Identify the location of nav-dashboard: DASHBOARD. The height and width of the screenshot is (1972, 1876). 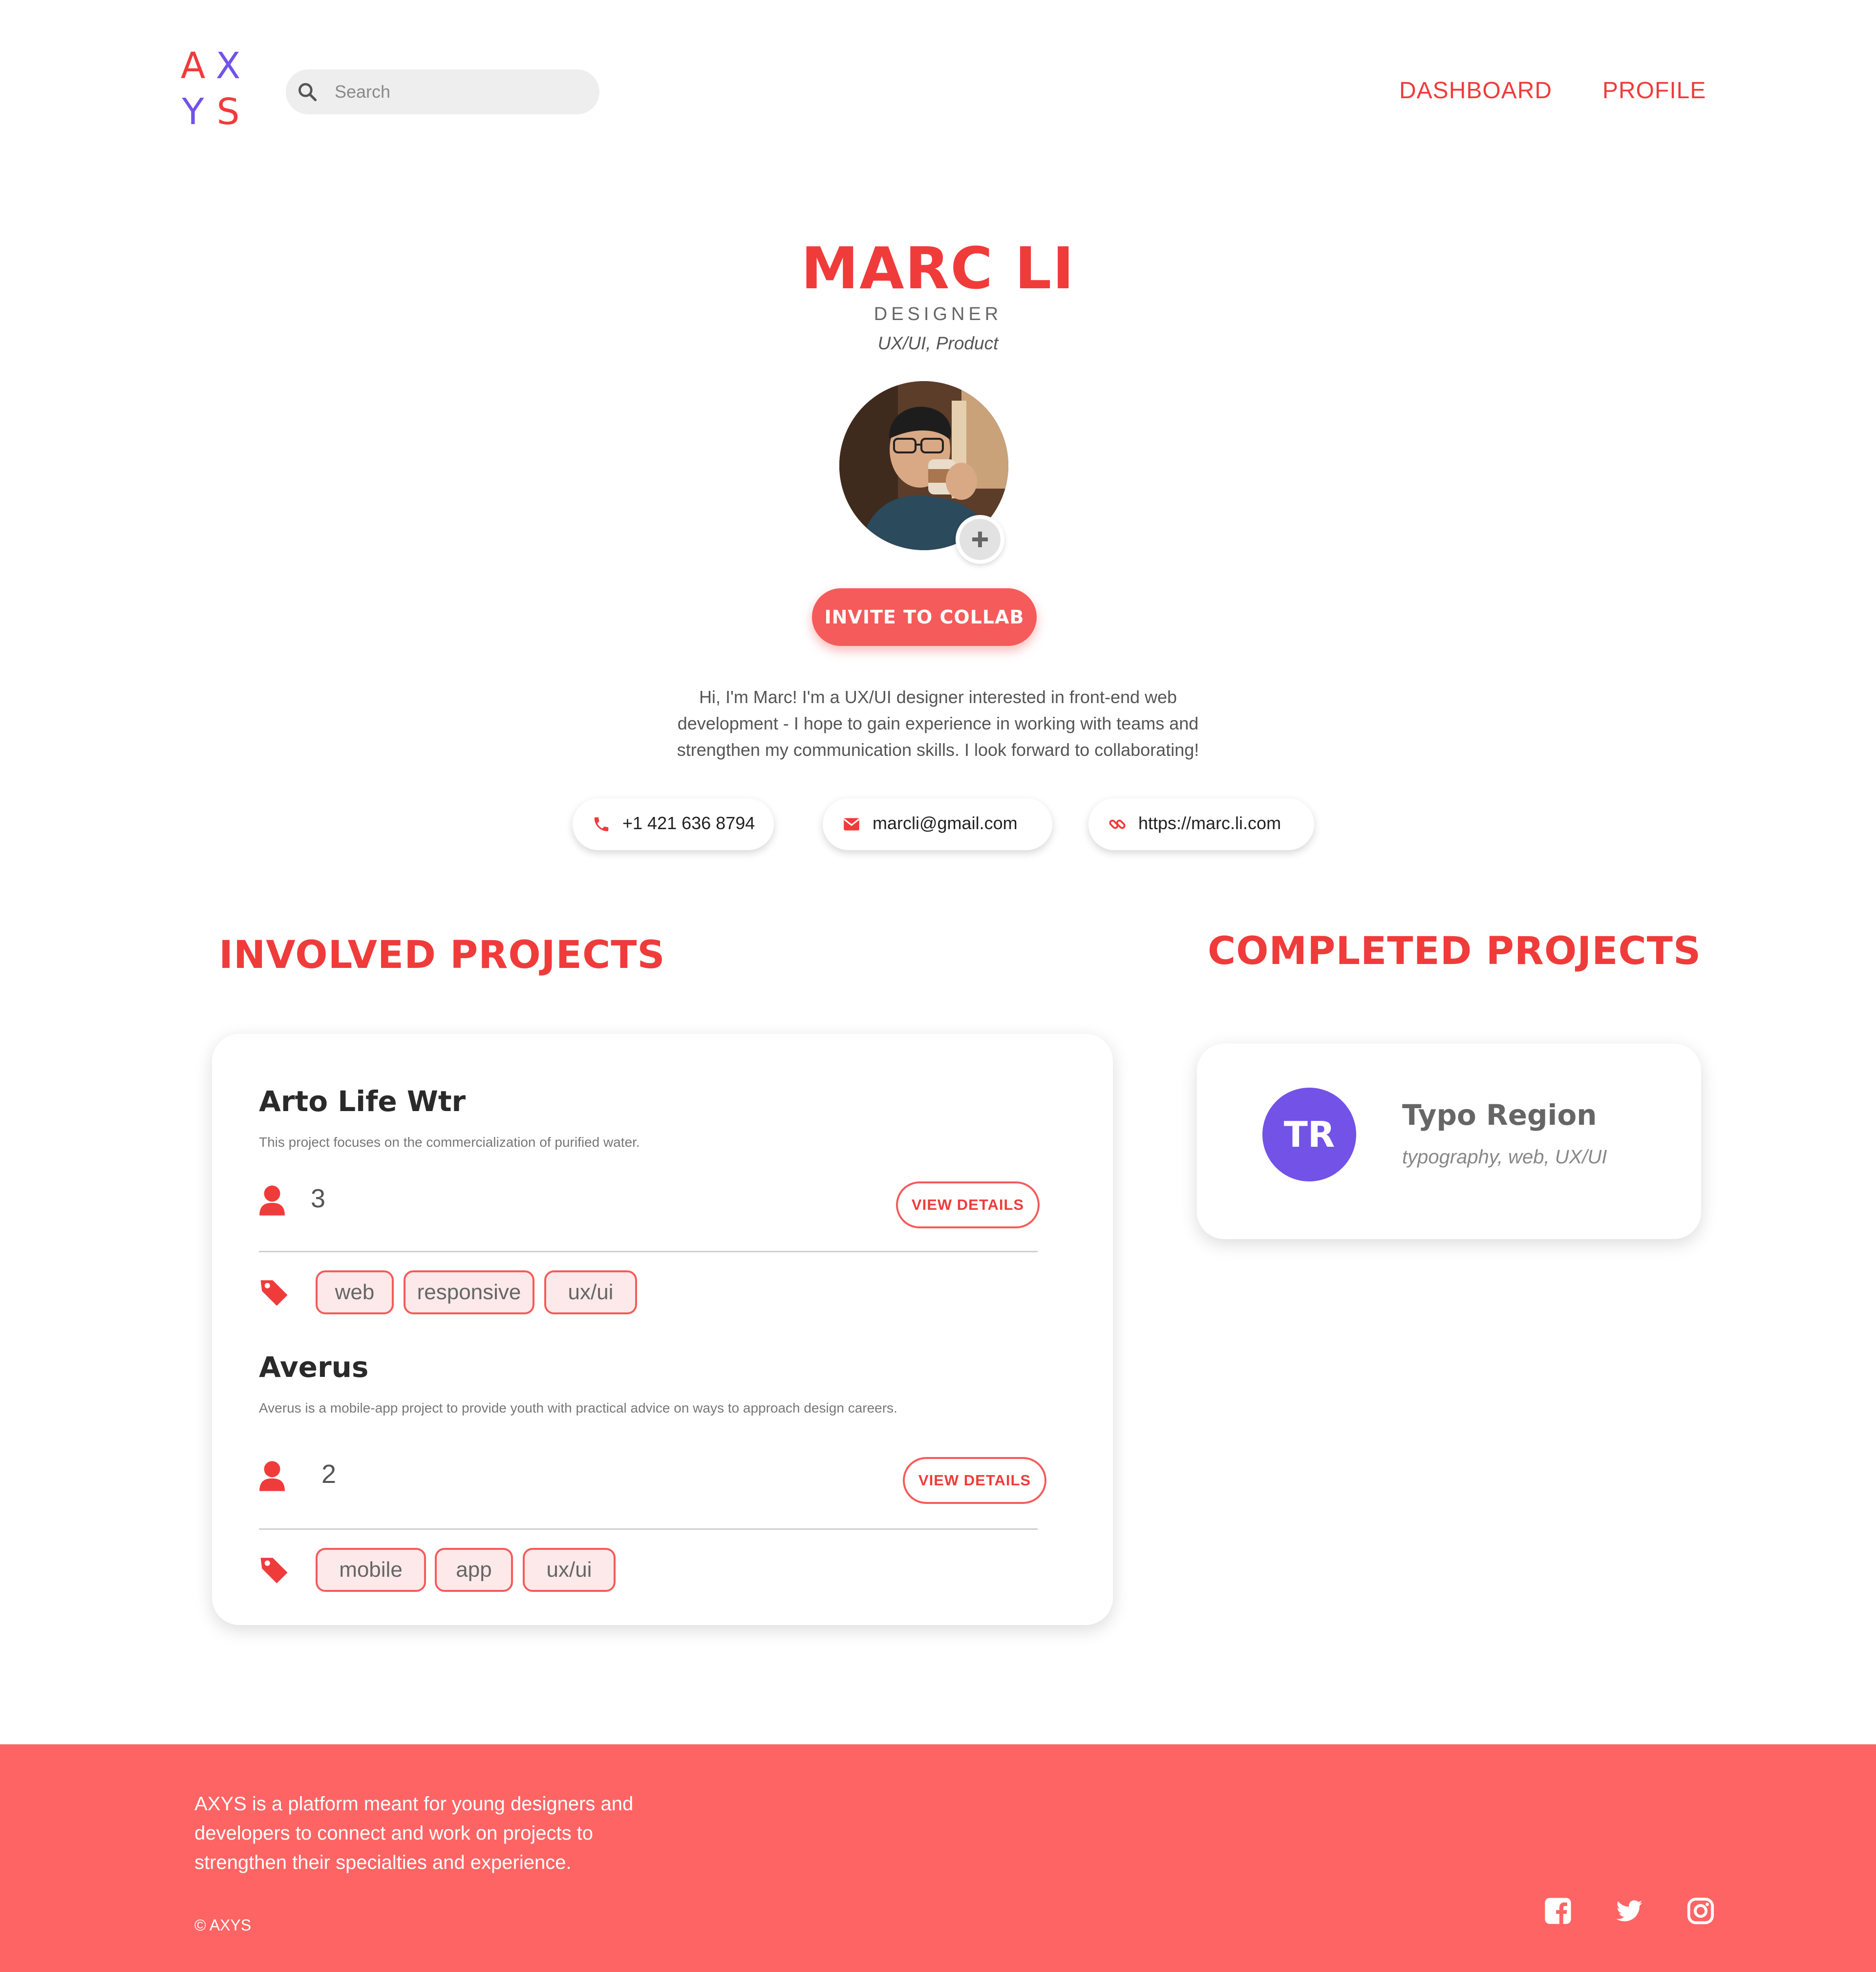
(1475, 90).